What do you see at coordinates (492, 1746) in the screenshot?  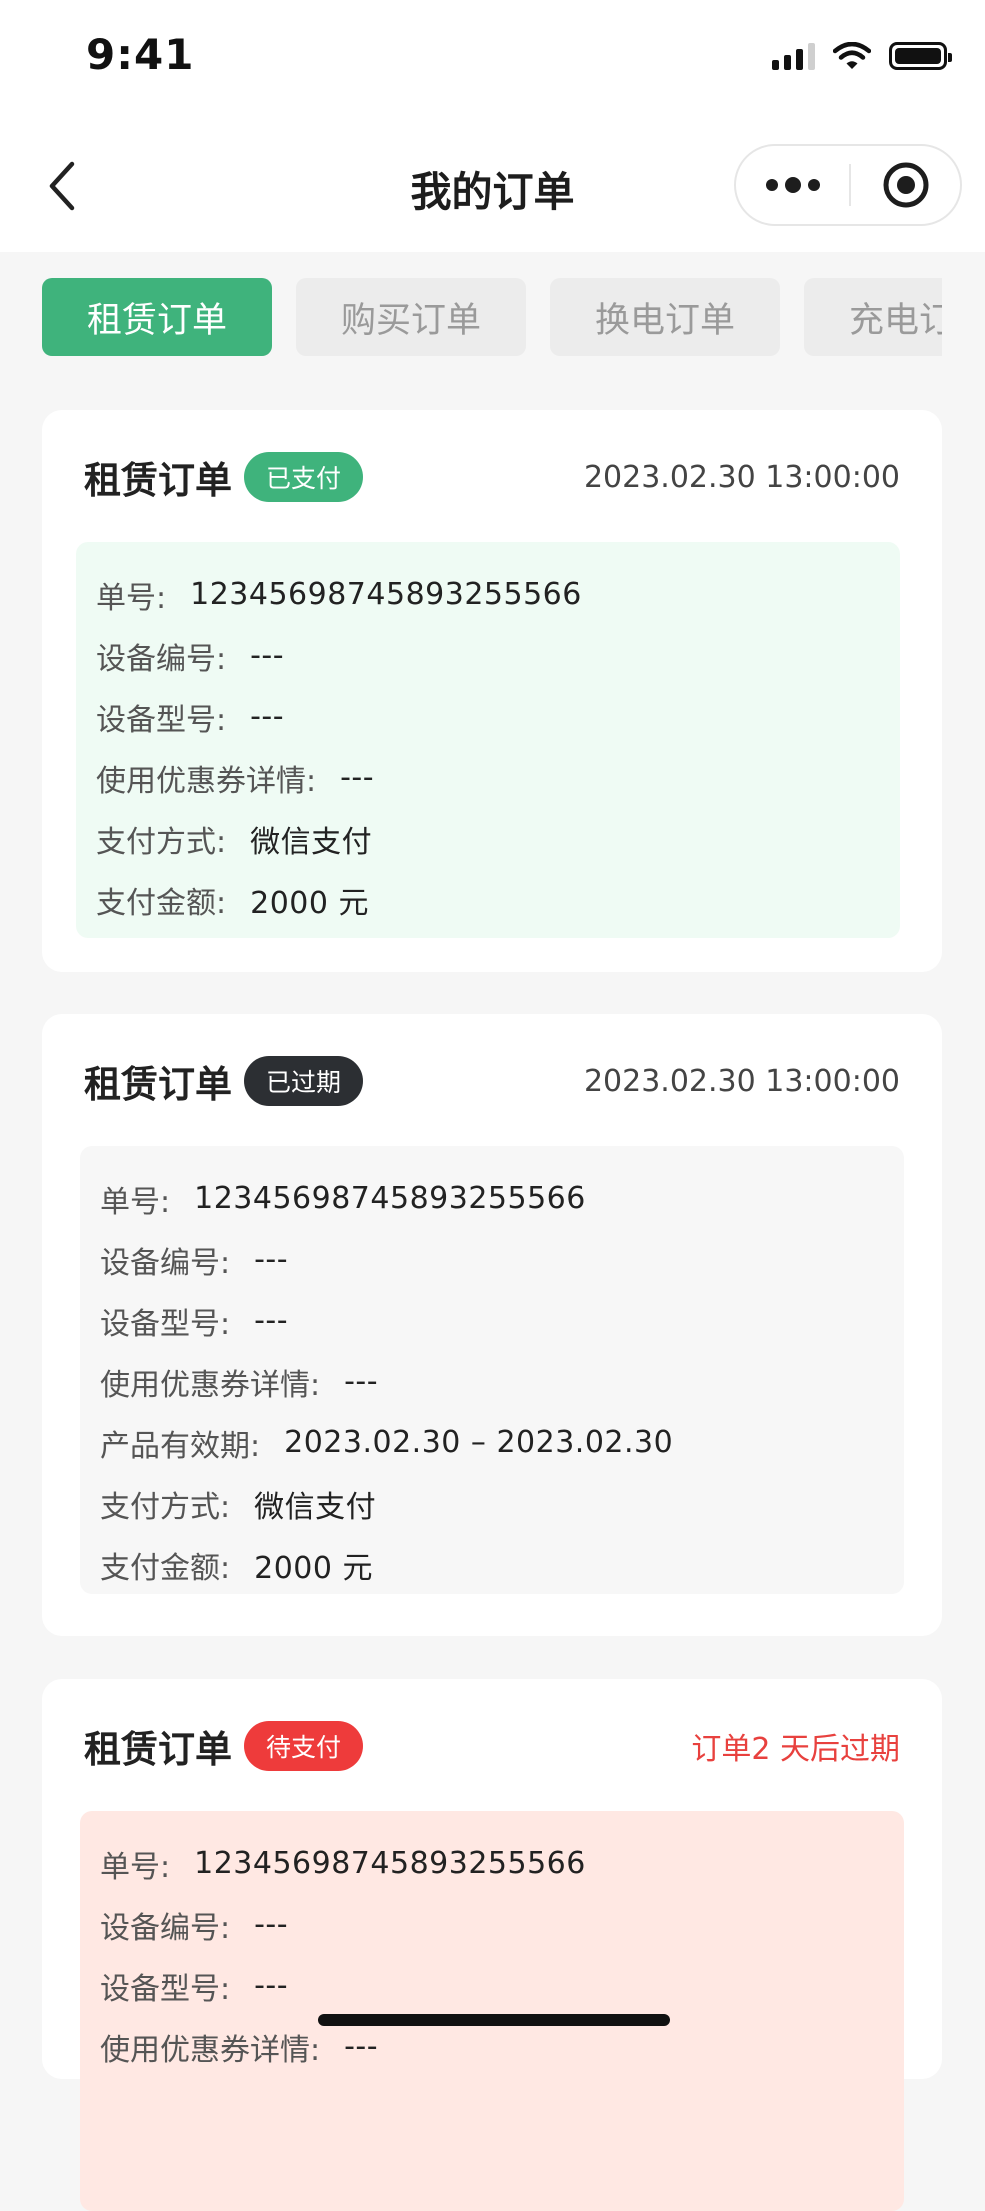 I see `order-card-header: 租赁订单 待支付 订单2 天后过期` at bounding box center [492, 1746].